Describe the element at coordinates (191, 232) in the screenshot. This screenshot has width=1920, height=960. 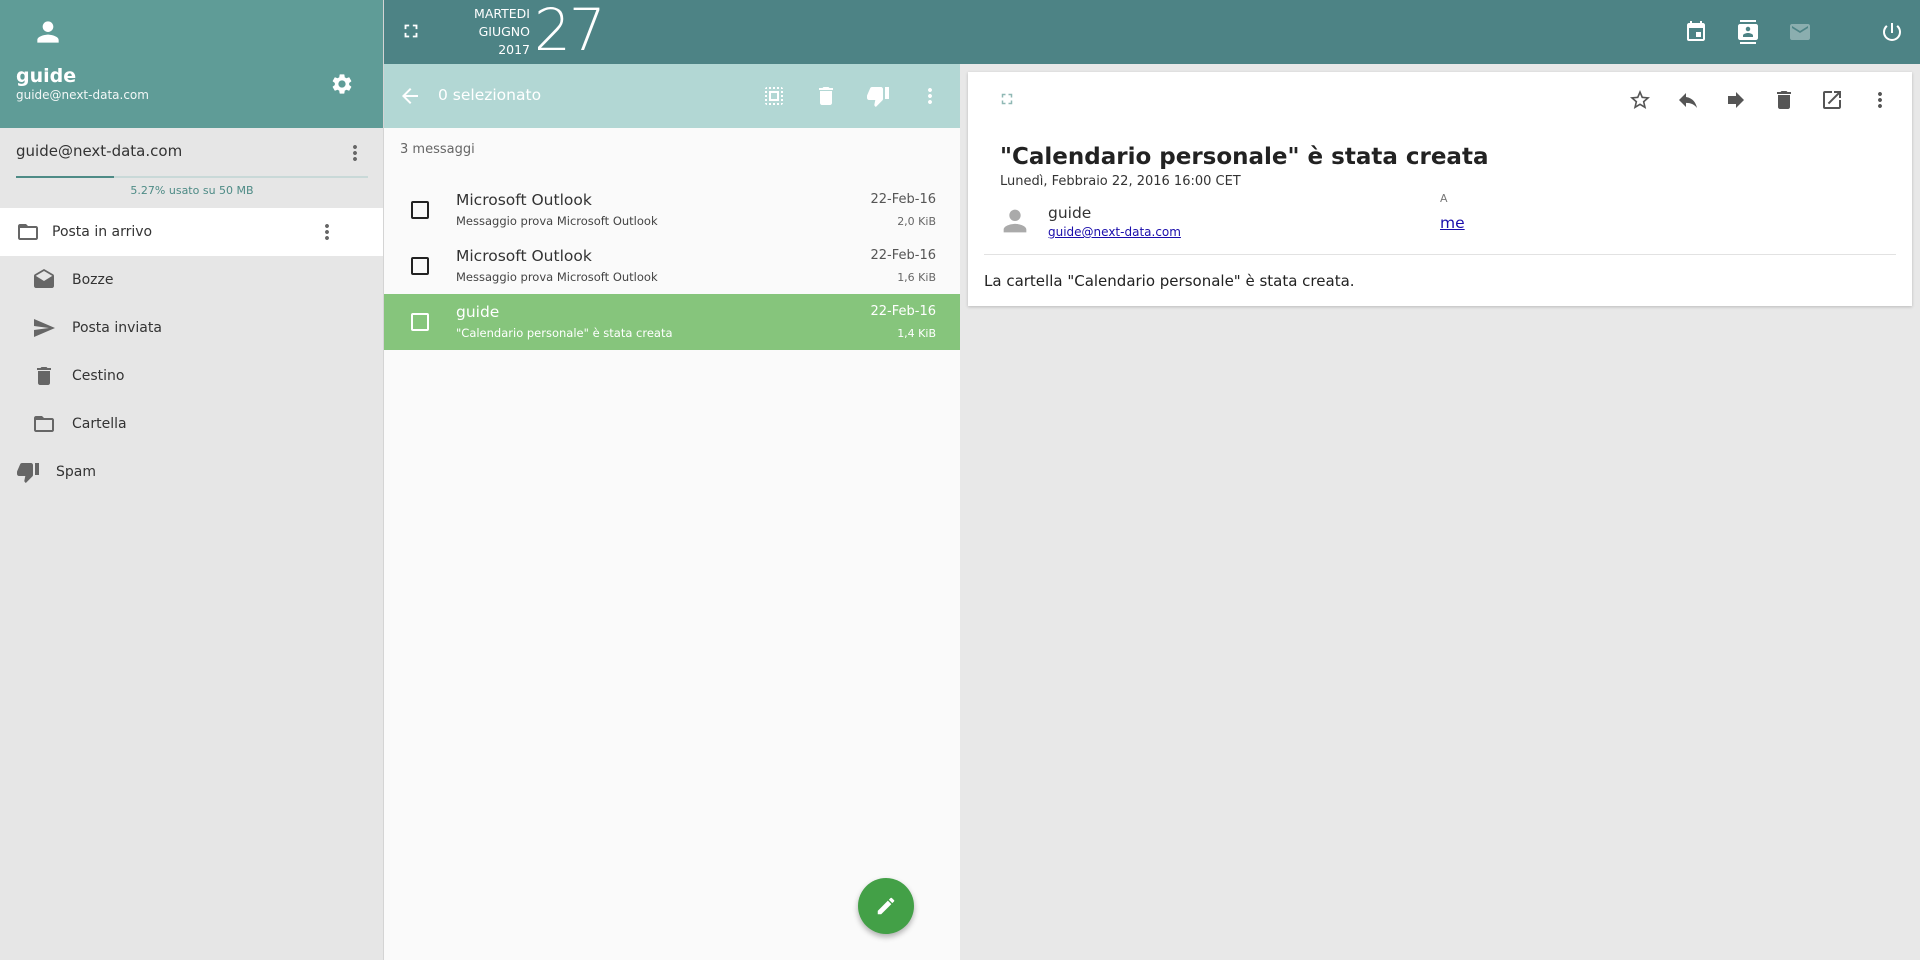
I see `folder-inbox: Posta in arrivo` at that location.